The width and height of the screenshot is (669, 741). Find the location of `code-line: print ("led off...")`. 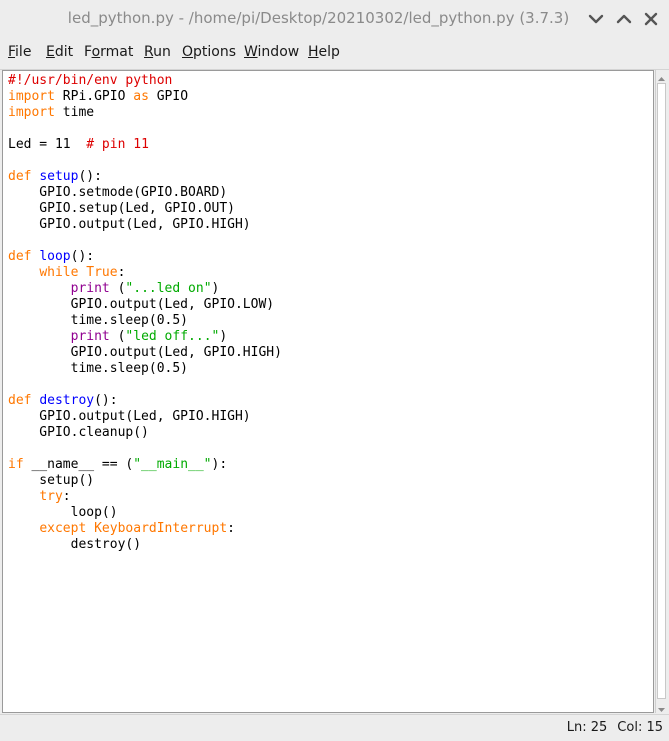

code-line: print ("led off...") is located at coordinates (145, 337).